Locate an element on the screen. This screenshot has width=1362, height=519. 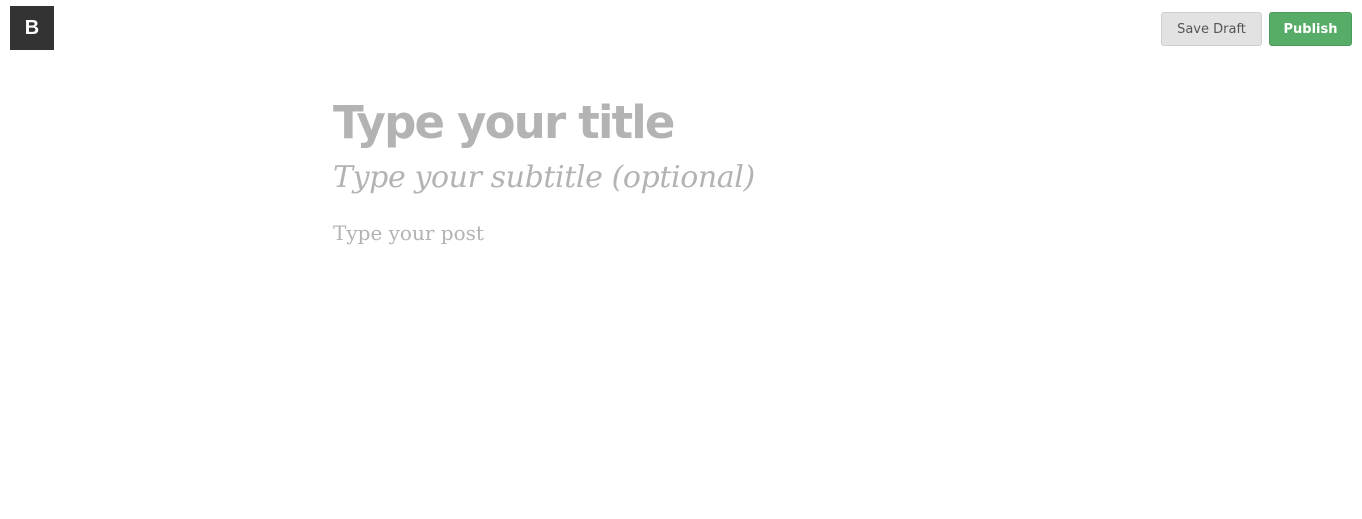
subtitle-placeholder: Type your subtitle (optional) is located at coordinates (544, 177).